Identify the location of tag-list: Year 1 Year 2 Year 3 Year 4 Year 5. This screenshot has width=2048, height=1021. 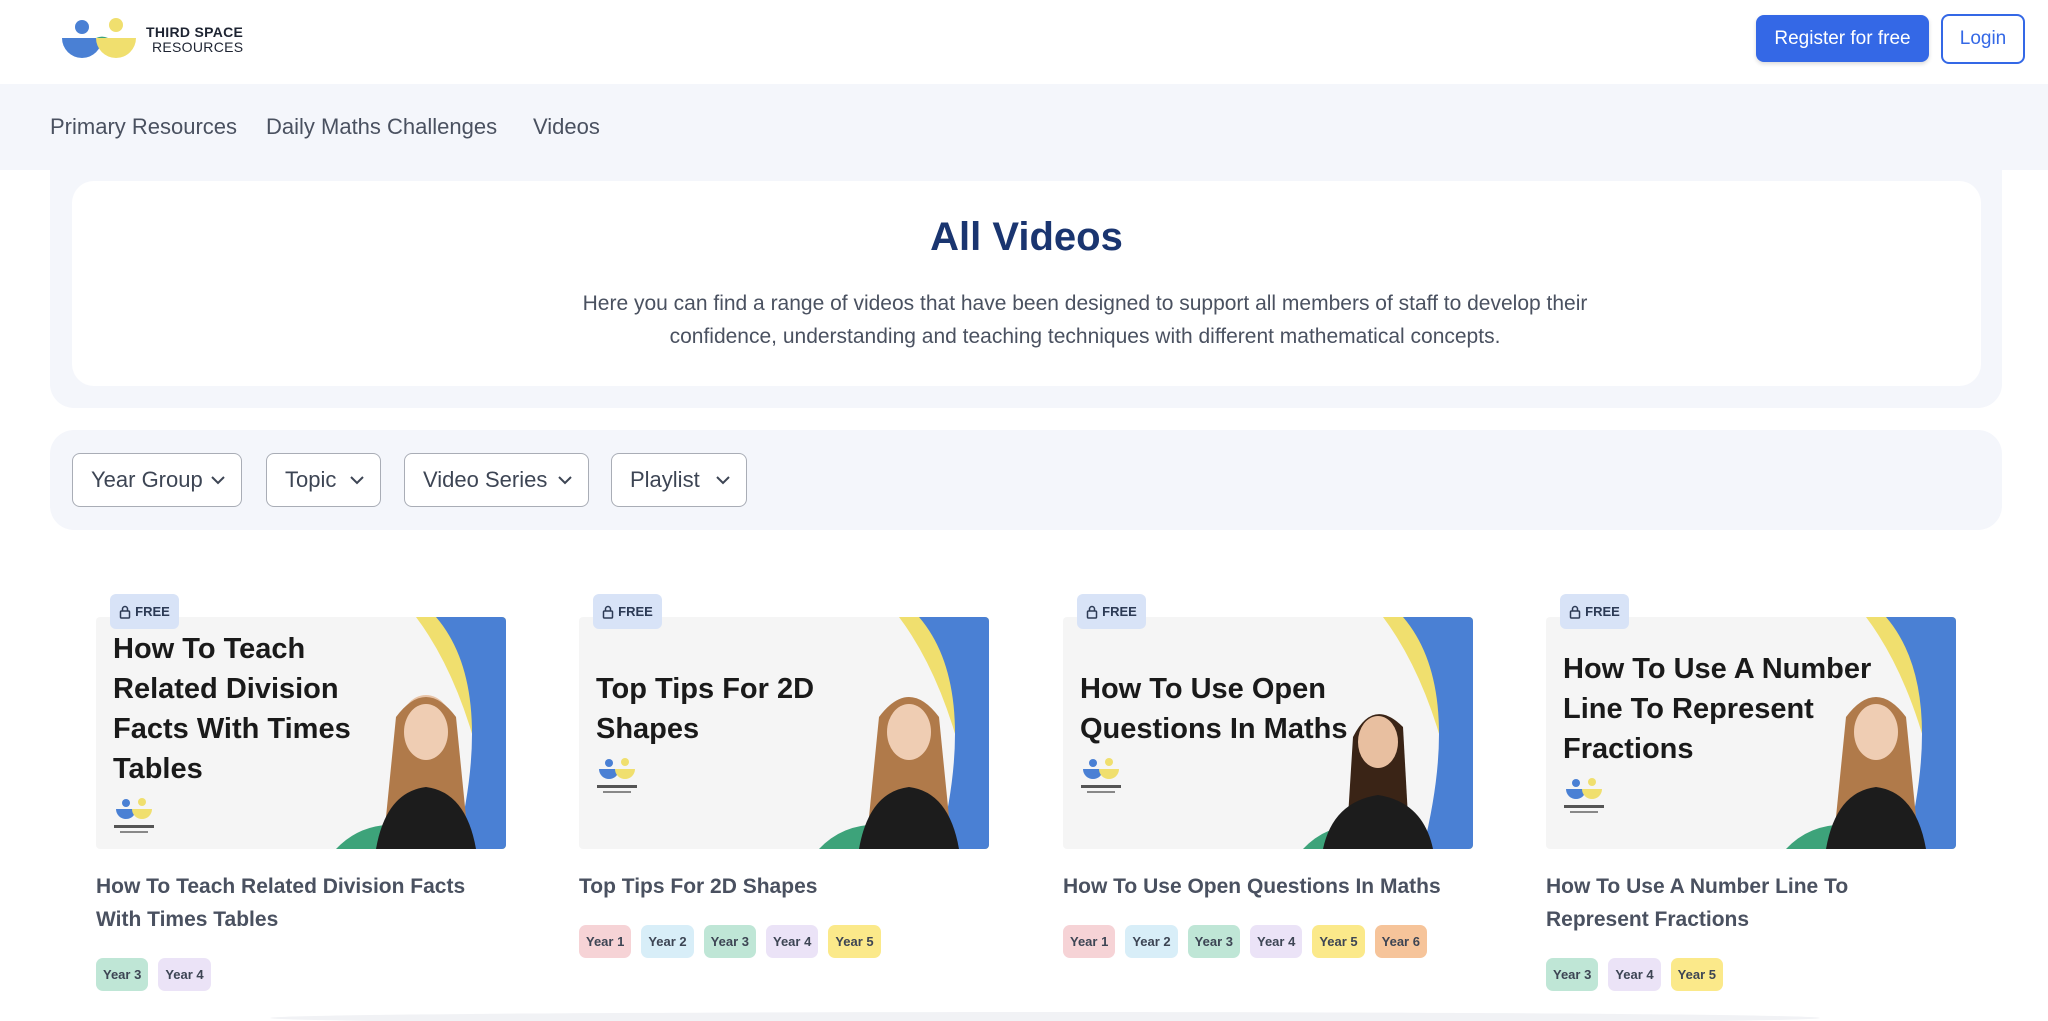
(730, 941).